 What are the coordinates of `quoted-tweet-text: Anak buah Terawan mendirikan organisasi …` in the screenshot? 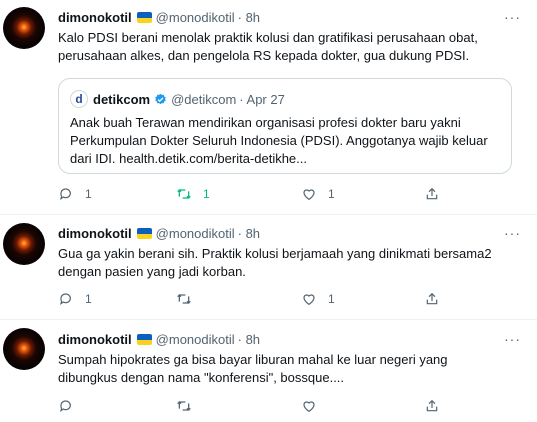 It's located at (285, 141).